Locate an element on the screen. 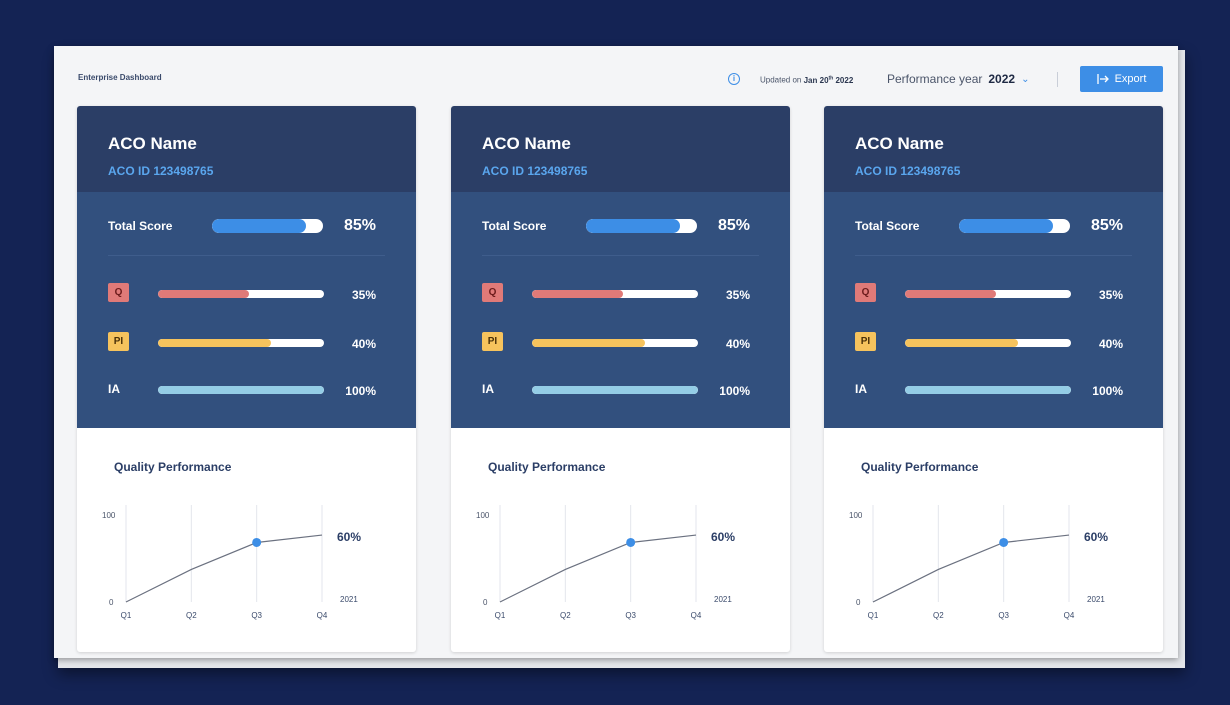 This screenshot has height=705, width=1230. export-button: Export is located at coordinates (1121, 79).